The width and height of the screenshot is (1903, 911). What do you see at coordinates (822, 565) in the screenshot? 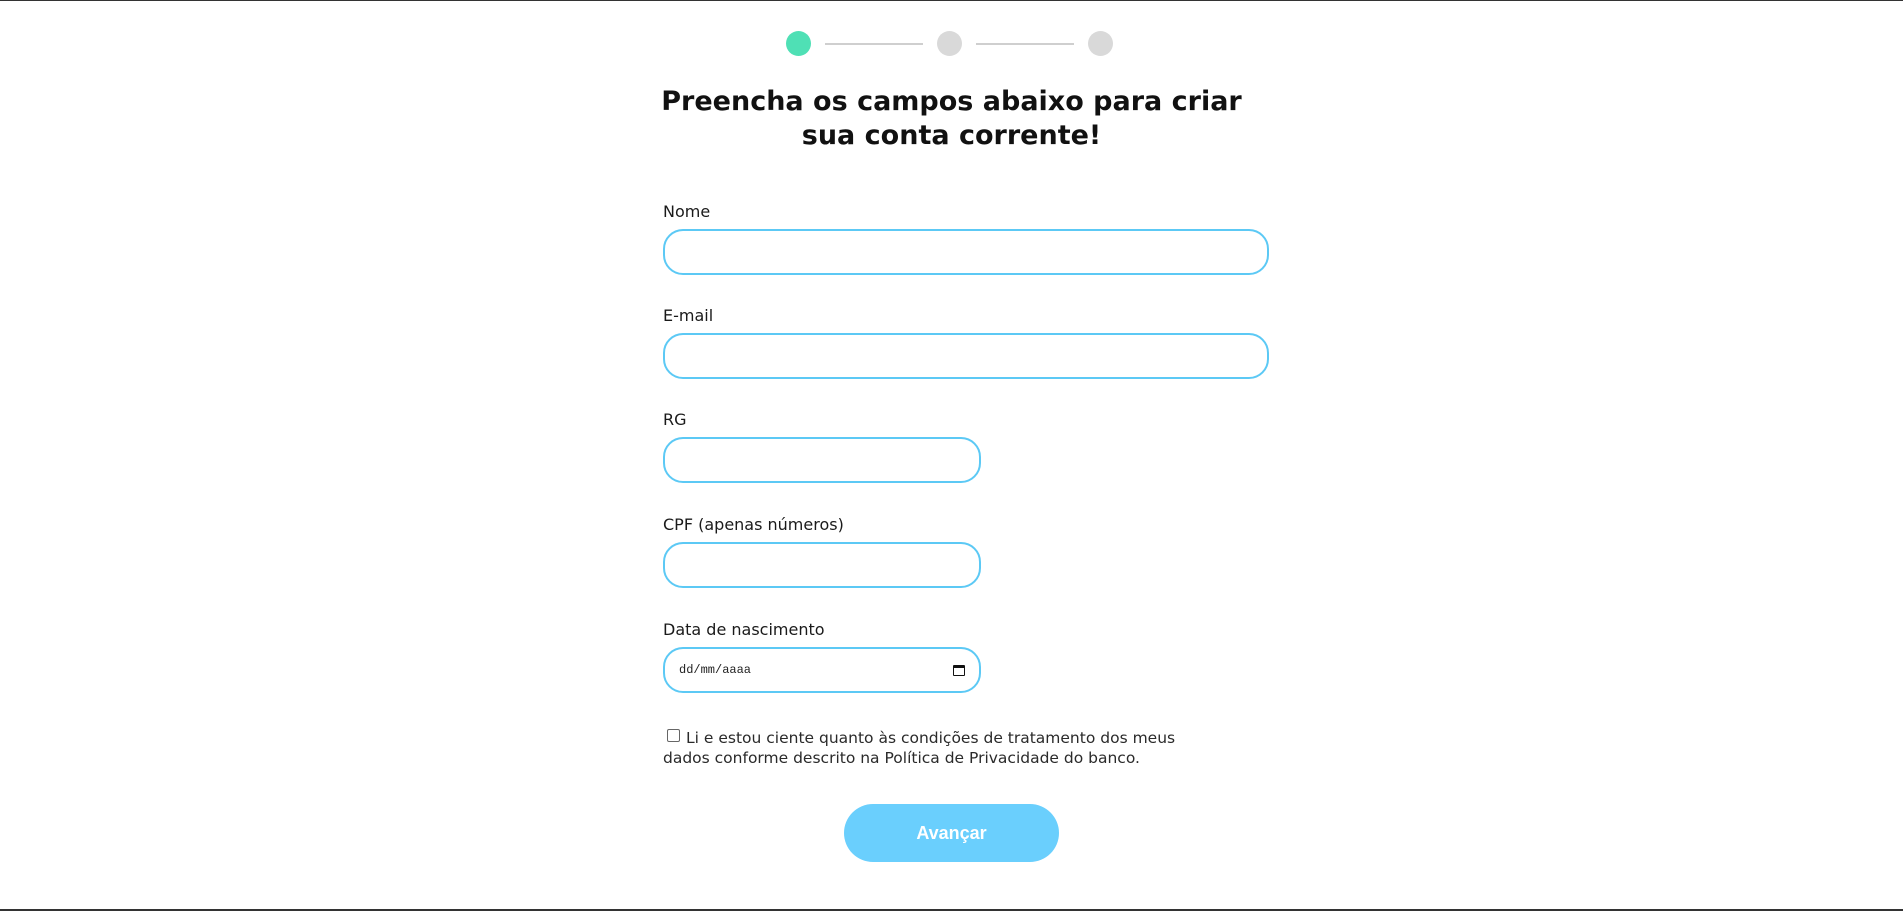
I see `cpf-input` at bounding box center [822, 565].